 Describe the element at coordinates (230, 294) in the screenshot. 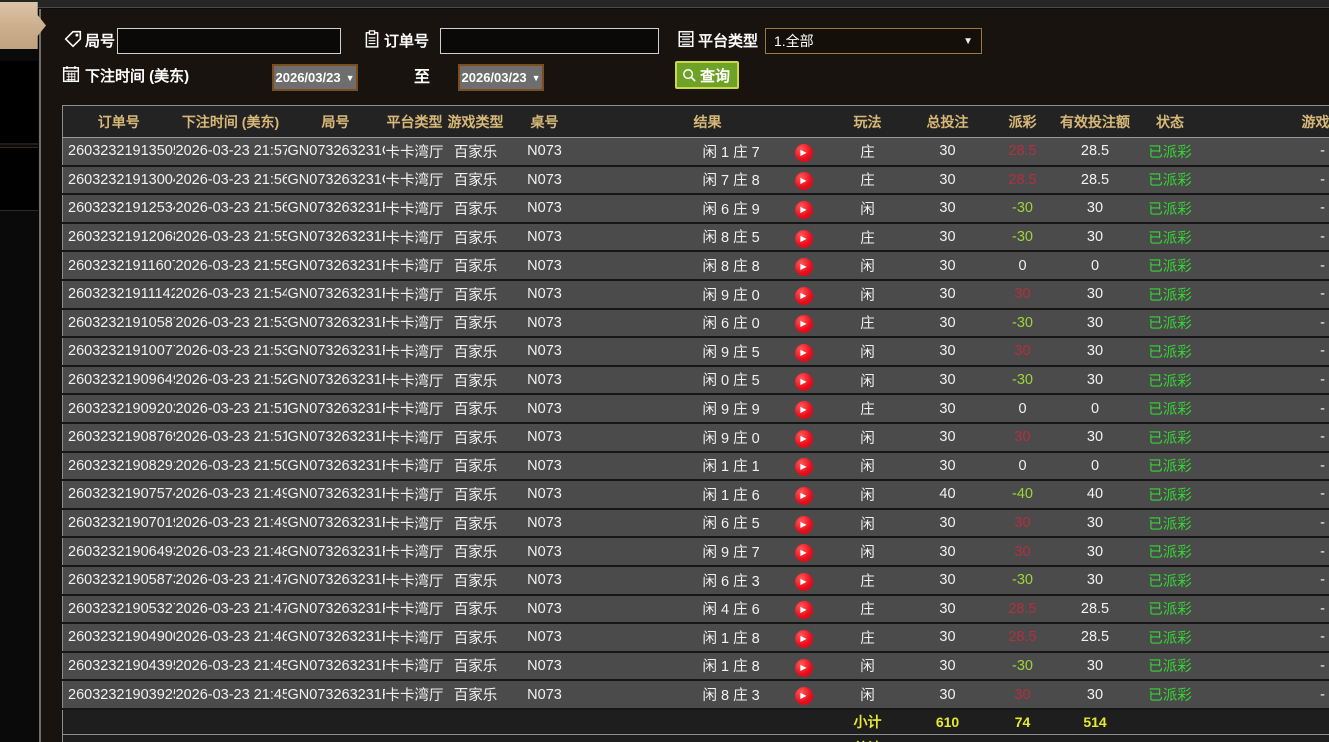

I see `bet-time-cell: 2026-03-23 21:54:33` at that location.